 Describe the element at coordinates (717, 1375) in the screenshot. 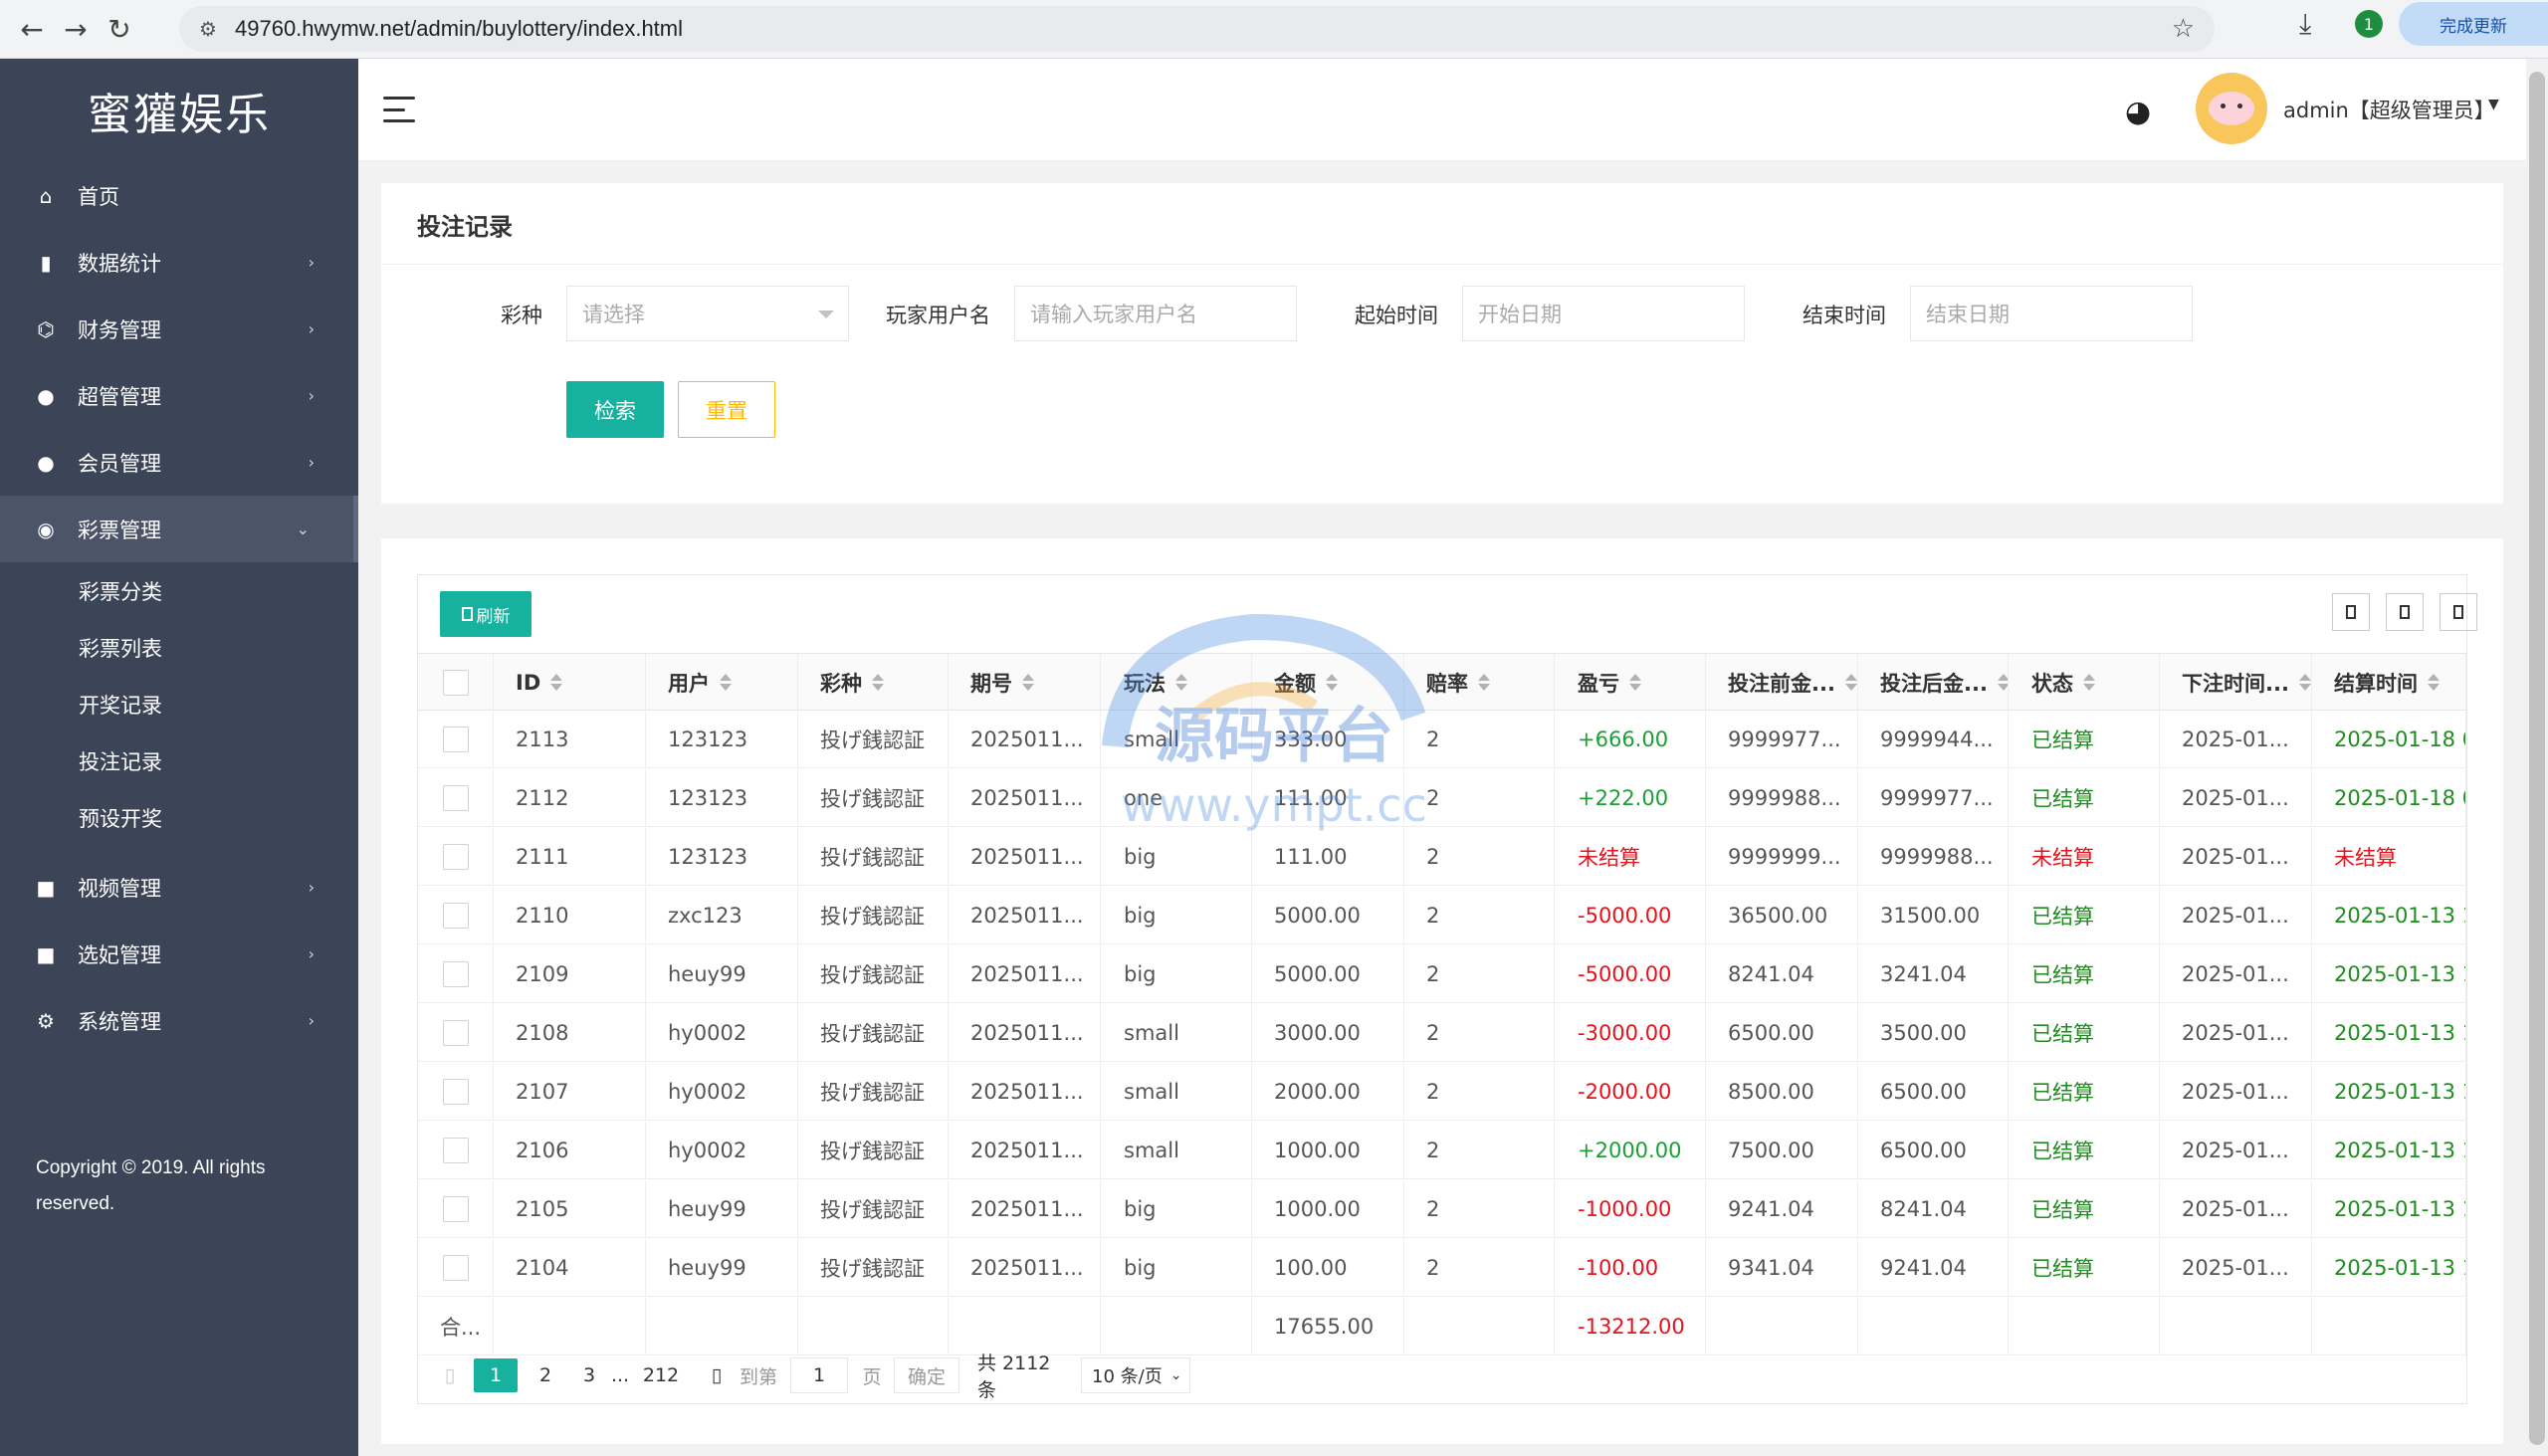

I see `next-page-icon: ▯` at that location.